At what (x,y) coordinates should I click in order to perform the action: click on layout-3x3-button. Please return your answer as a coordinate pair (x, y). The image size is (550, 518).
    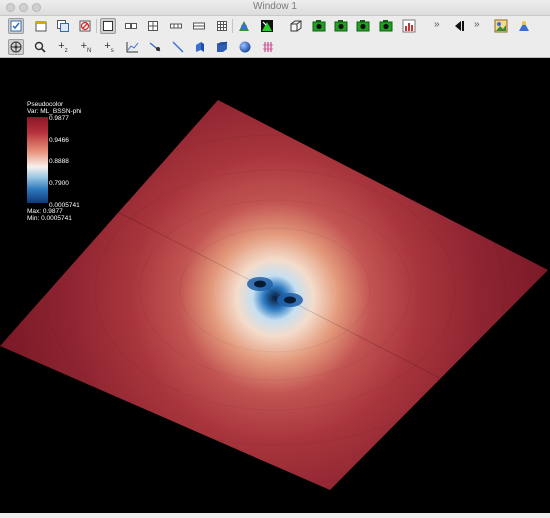
    Looking at the image, I should click on (222, 26).